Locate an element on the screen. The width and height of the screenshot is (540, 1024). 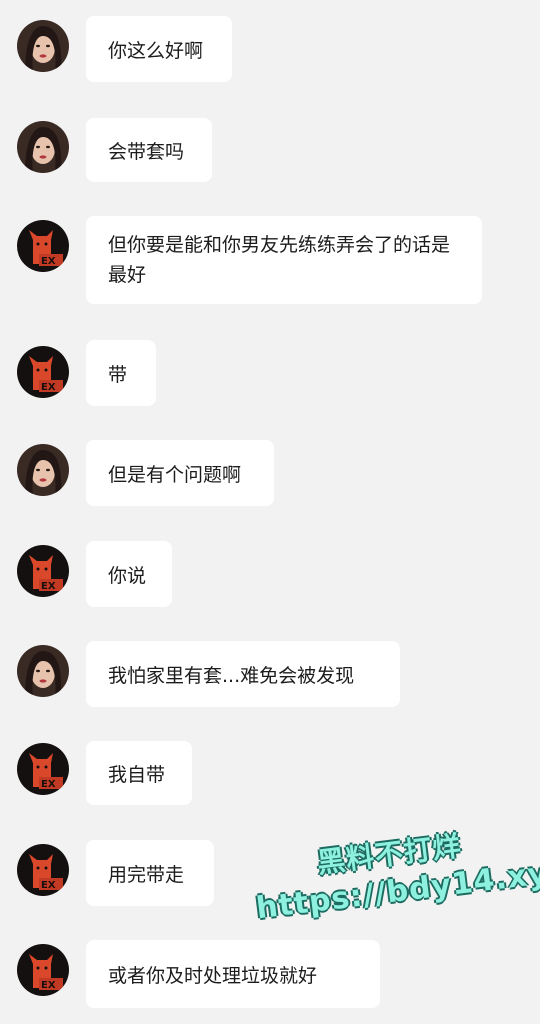
message-text: 但你要是能和你男友先练练弄会了的话是最好 is located at coordinates (279, 260).